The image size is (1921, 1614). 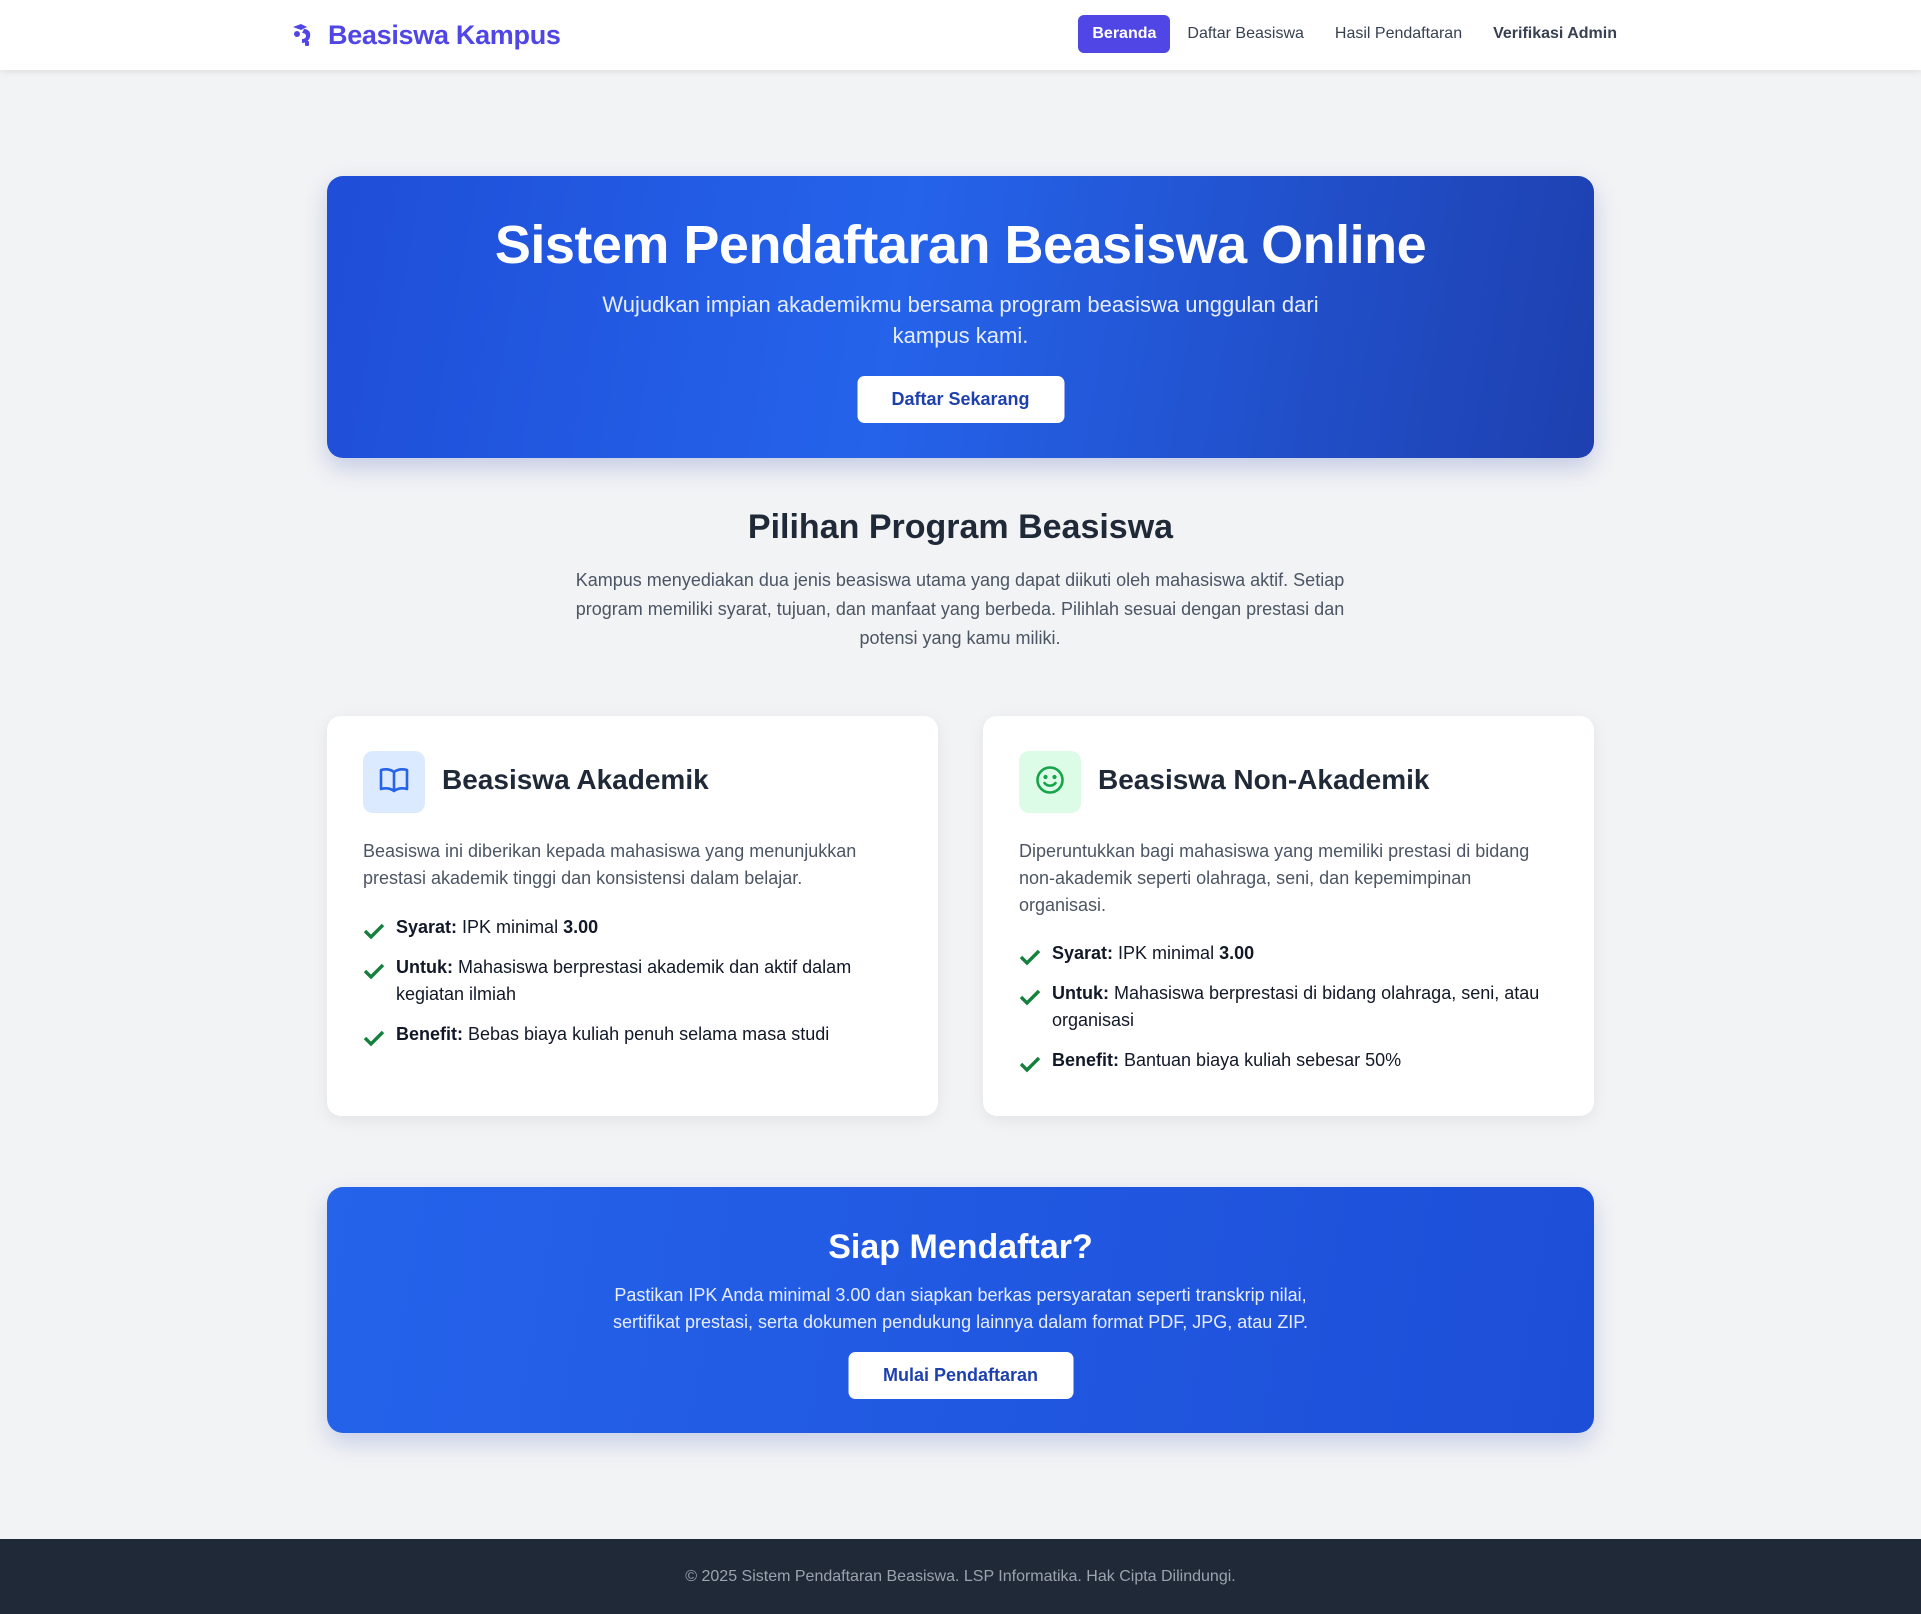 What do you see at coordinates (1264, 779) in the screenshot?
I see `card-title: Beasiswa Non-Akademik` at bounding box center [1264, 779].